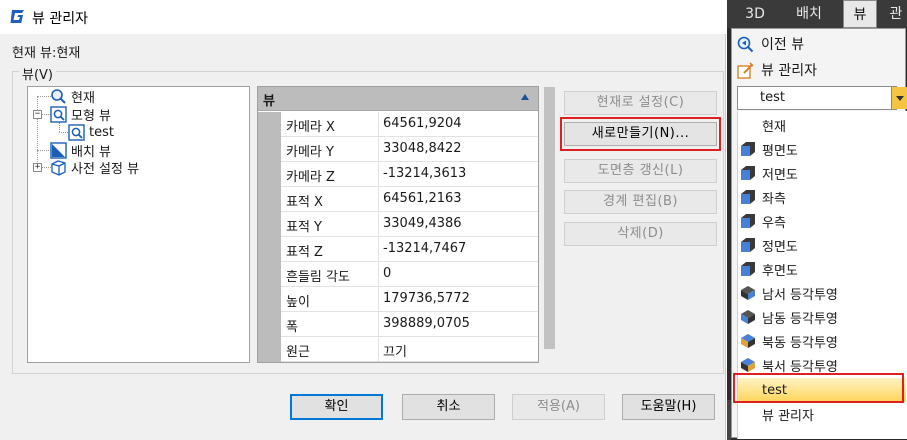 Image resolution: width=907 pixels, height=440 pixels. I want to click on list-item-label: 정면도, so click(780, 247).